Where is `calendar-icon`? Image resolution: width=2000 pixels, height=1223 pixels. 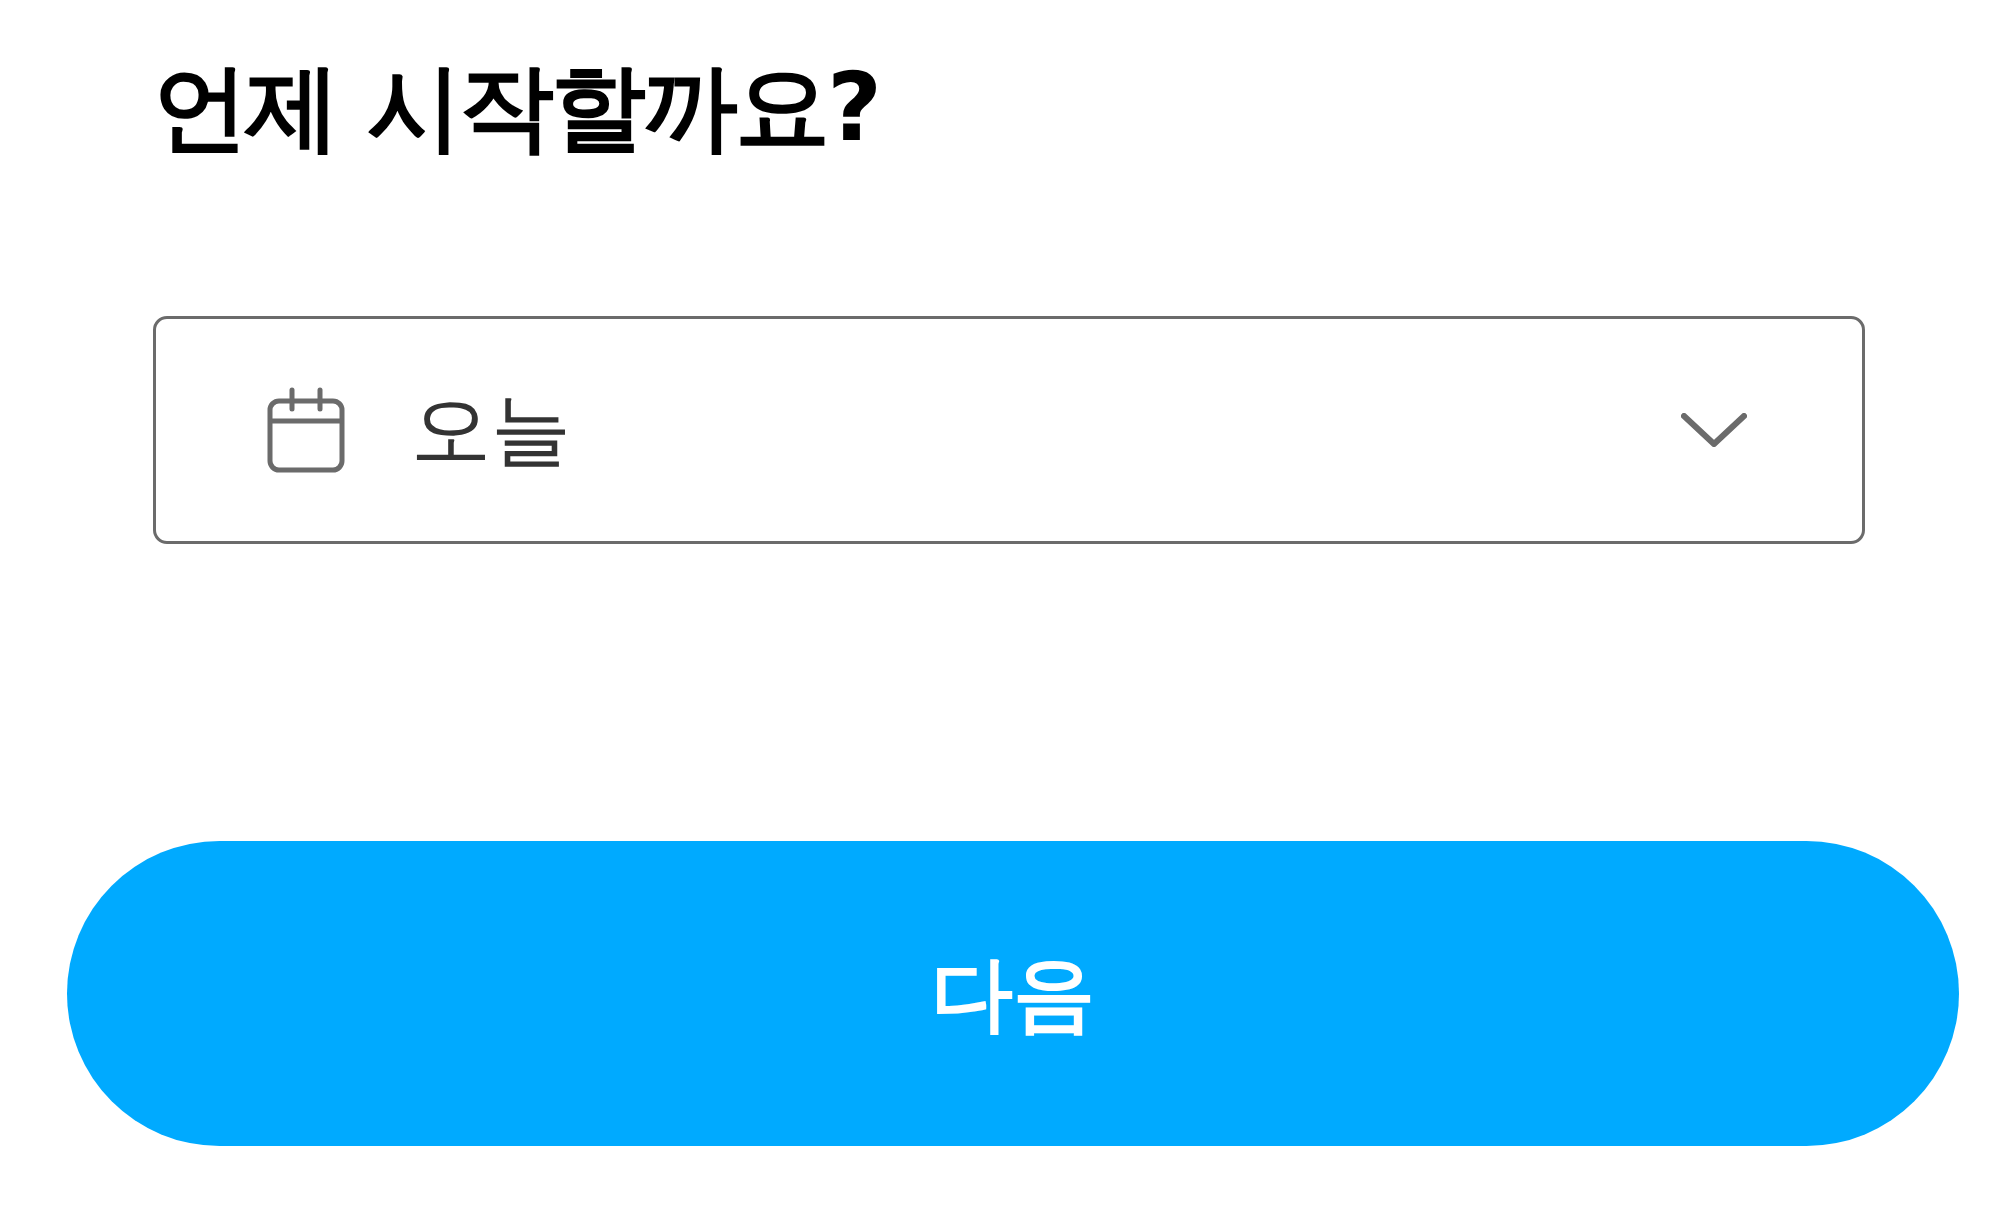 calendar-icon is located at coordinates (306, 430).